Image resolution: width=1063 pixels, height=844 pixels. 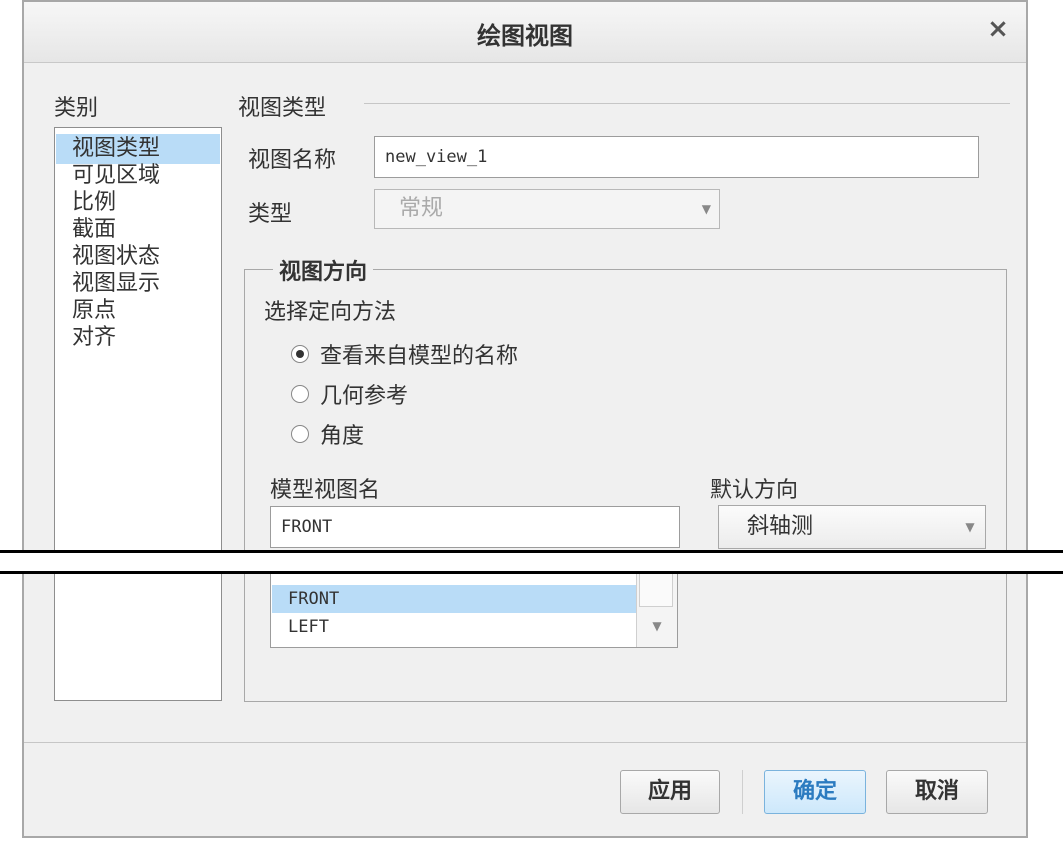 I want to click on apply-button: 应用, so click(x=670, y=792).